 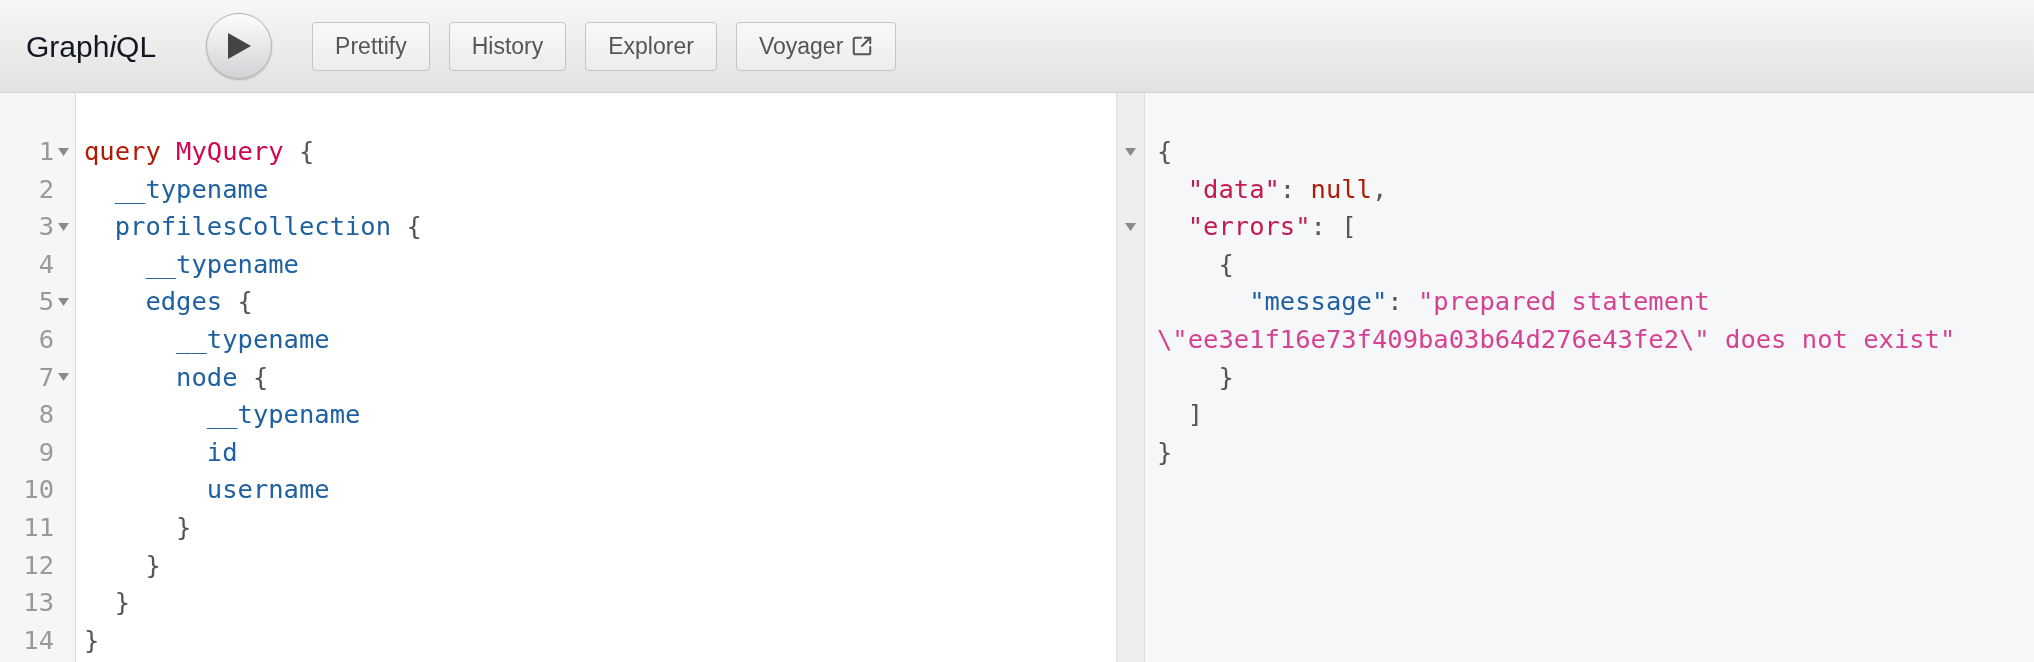 I want to click on code-line: edges {, so click(x=198, y=302).